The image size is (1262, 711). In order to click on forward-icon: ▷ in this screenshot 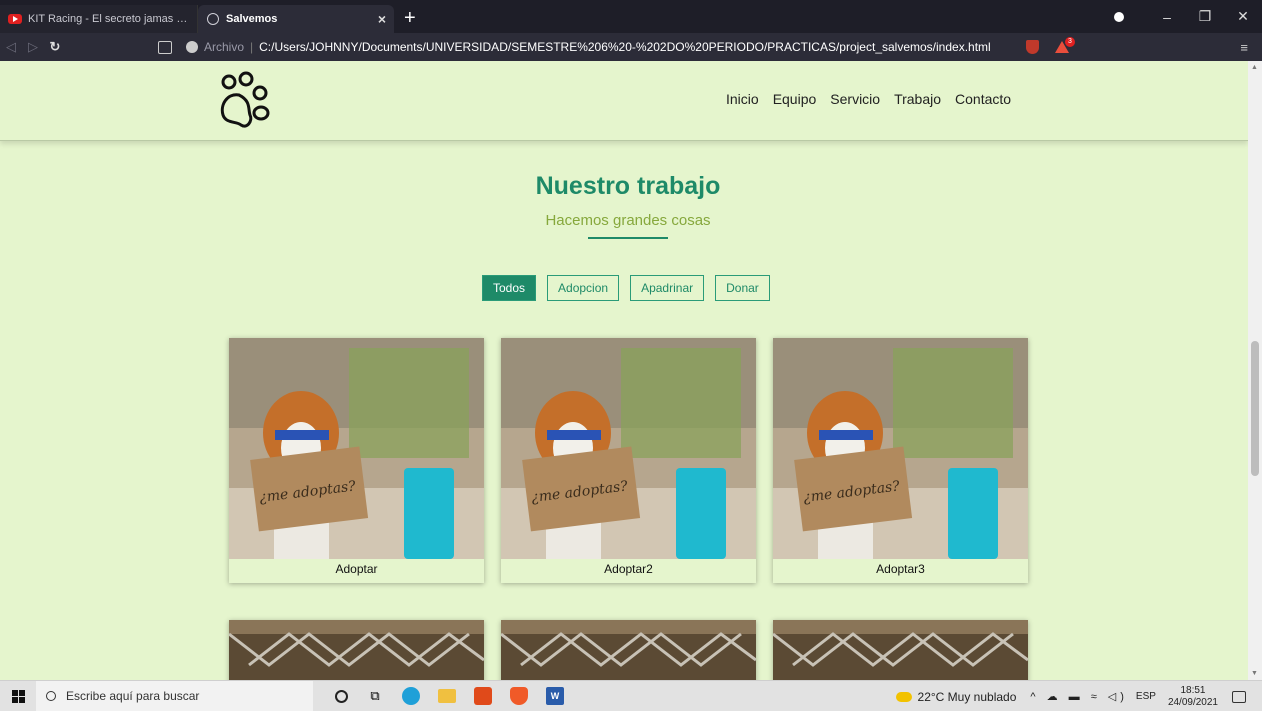, I will do `click(33, 47)`.